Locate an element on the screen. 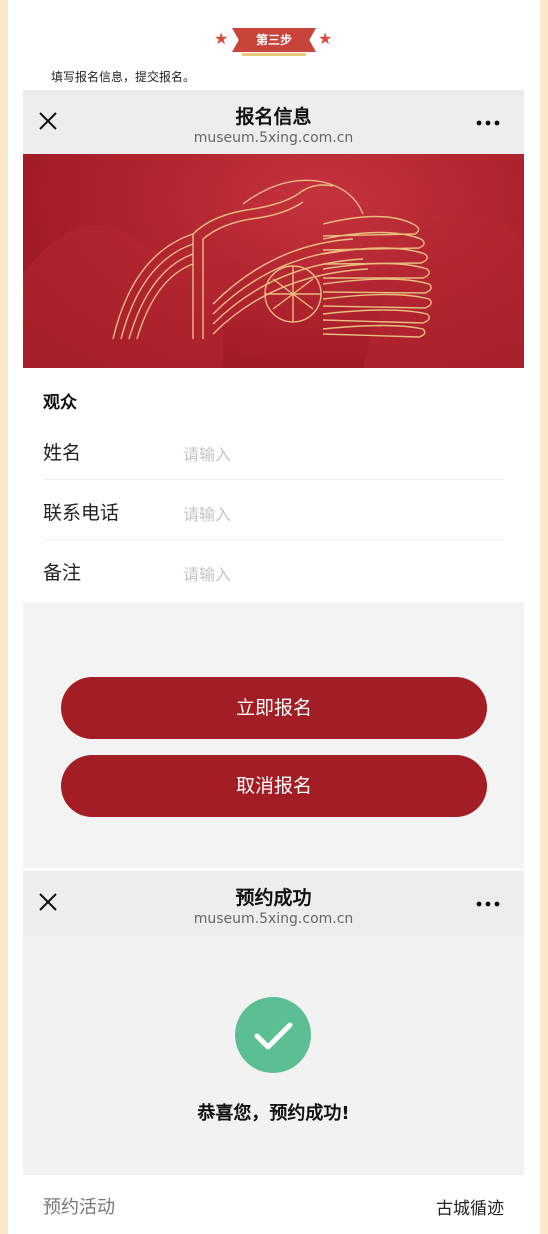  page-title: 报名信息 is located at coordinates (273, 117).